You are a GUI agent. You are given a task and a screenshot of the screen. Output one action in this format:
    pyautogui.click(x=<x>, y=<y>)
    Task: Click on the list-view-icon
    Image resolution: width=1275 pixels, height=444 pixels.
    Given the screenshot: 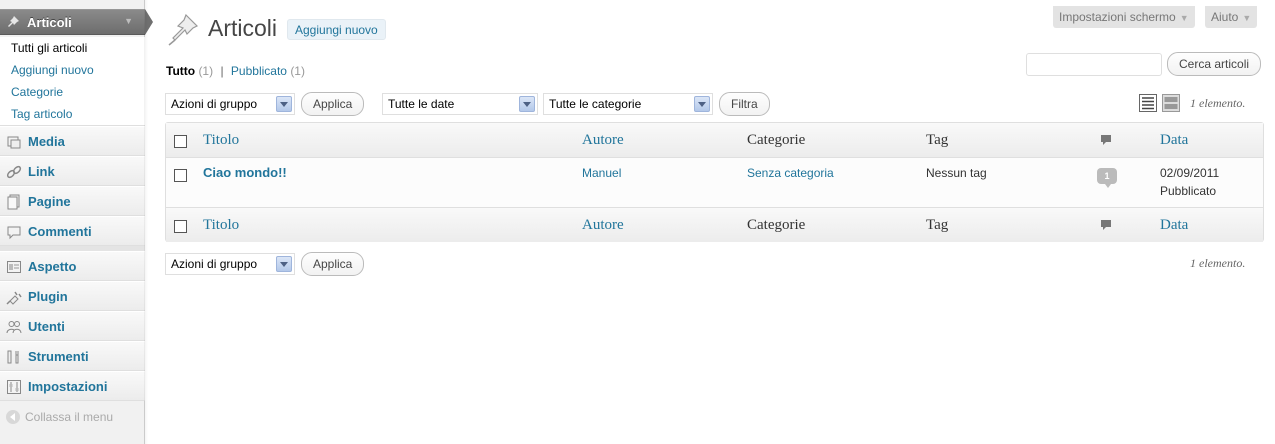 What is the action you would take?
    pyautogui.click(x=1148, y=103)
    